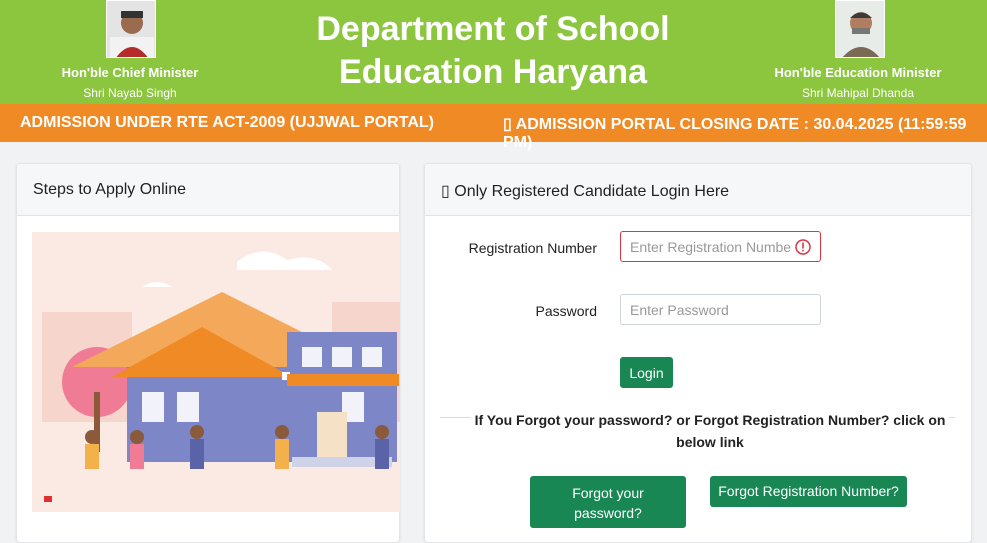 The width and height of the screenshot is (987, 543). I want to click on error-icon, so click(803, 247).